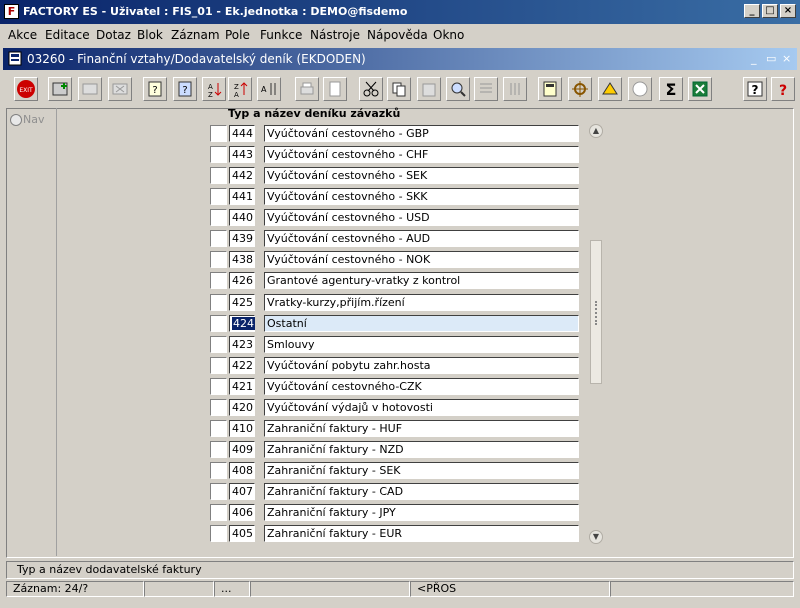 This screenshot has width=800, height=608. I want to click on scroll-down-arrow-icon: ▼, so click(596, 537).